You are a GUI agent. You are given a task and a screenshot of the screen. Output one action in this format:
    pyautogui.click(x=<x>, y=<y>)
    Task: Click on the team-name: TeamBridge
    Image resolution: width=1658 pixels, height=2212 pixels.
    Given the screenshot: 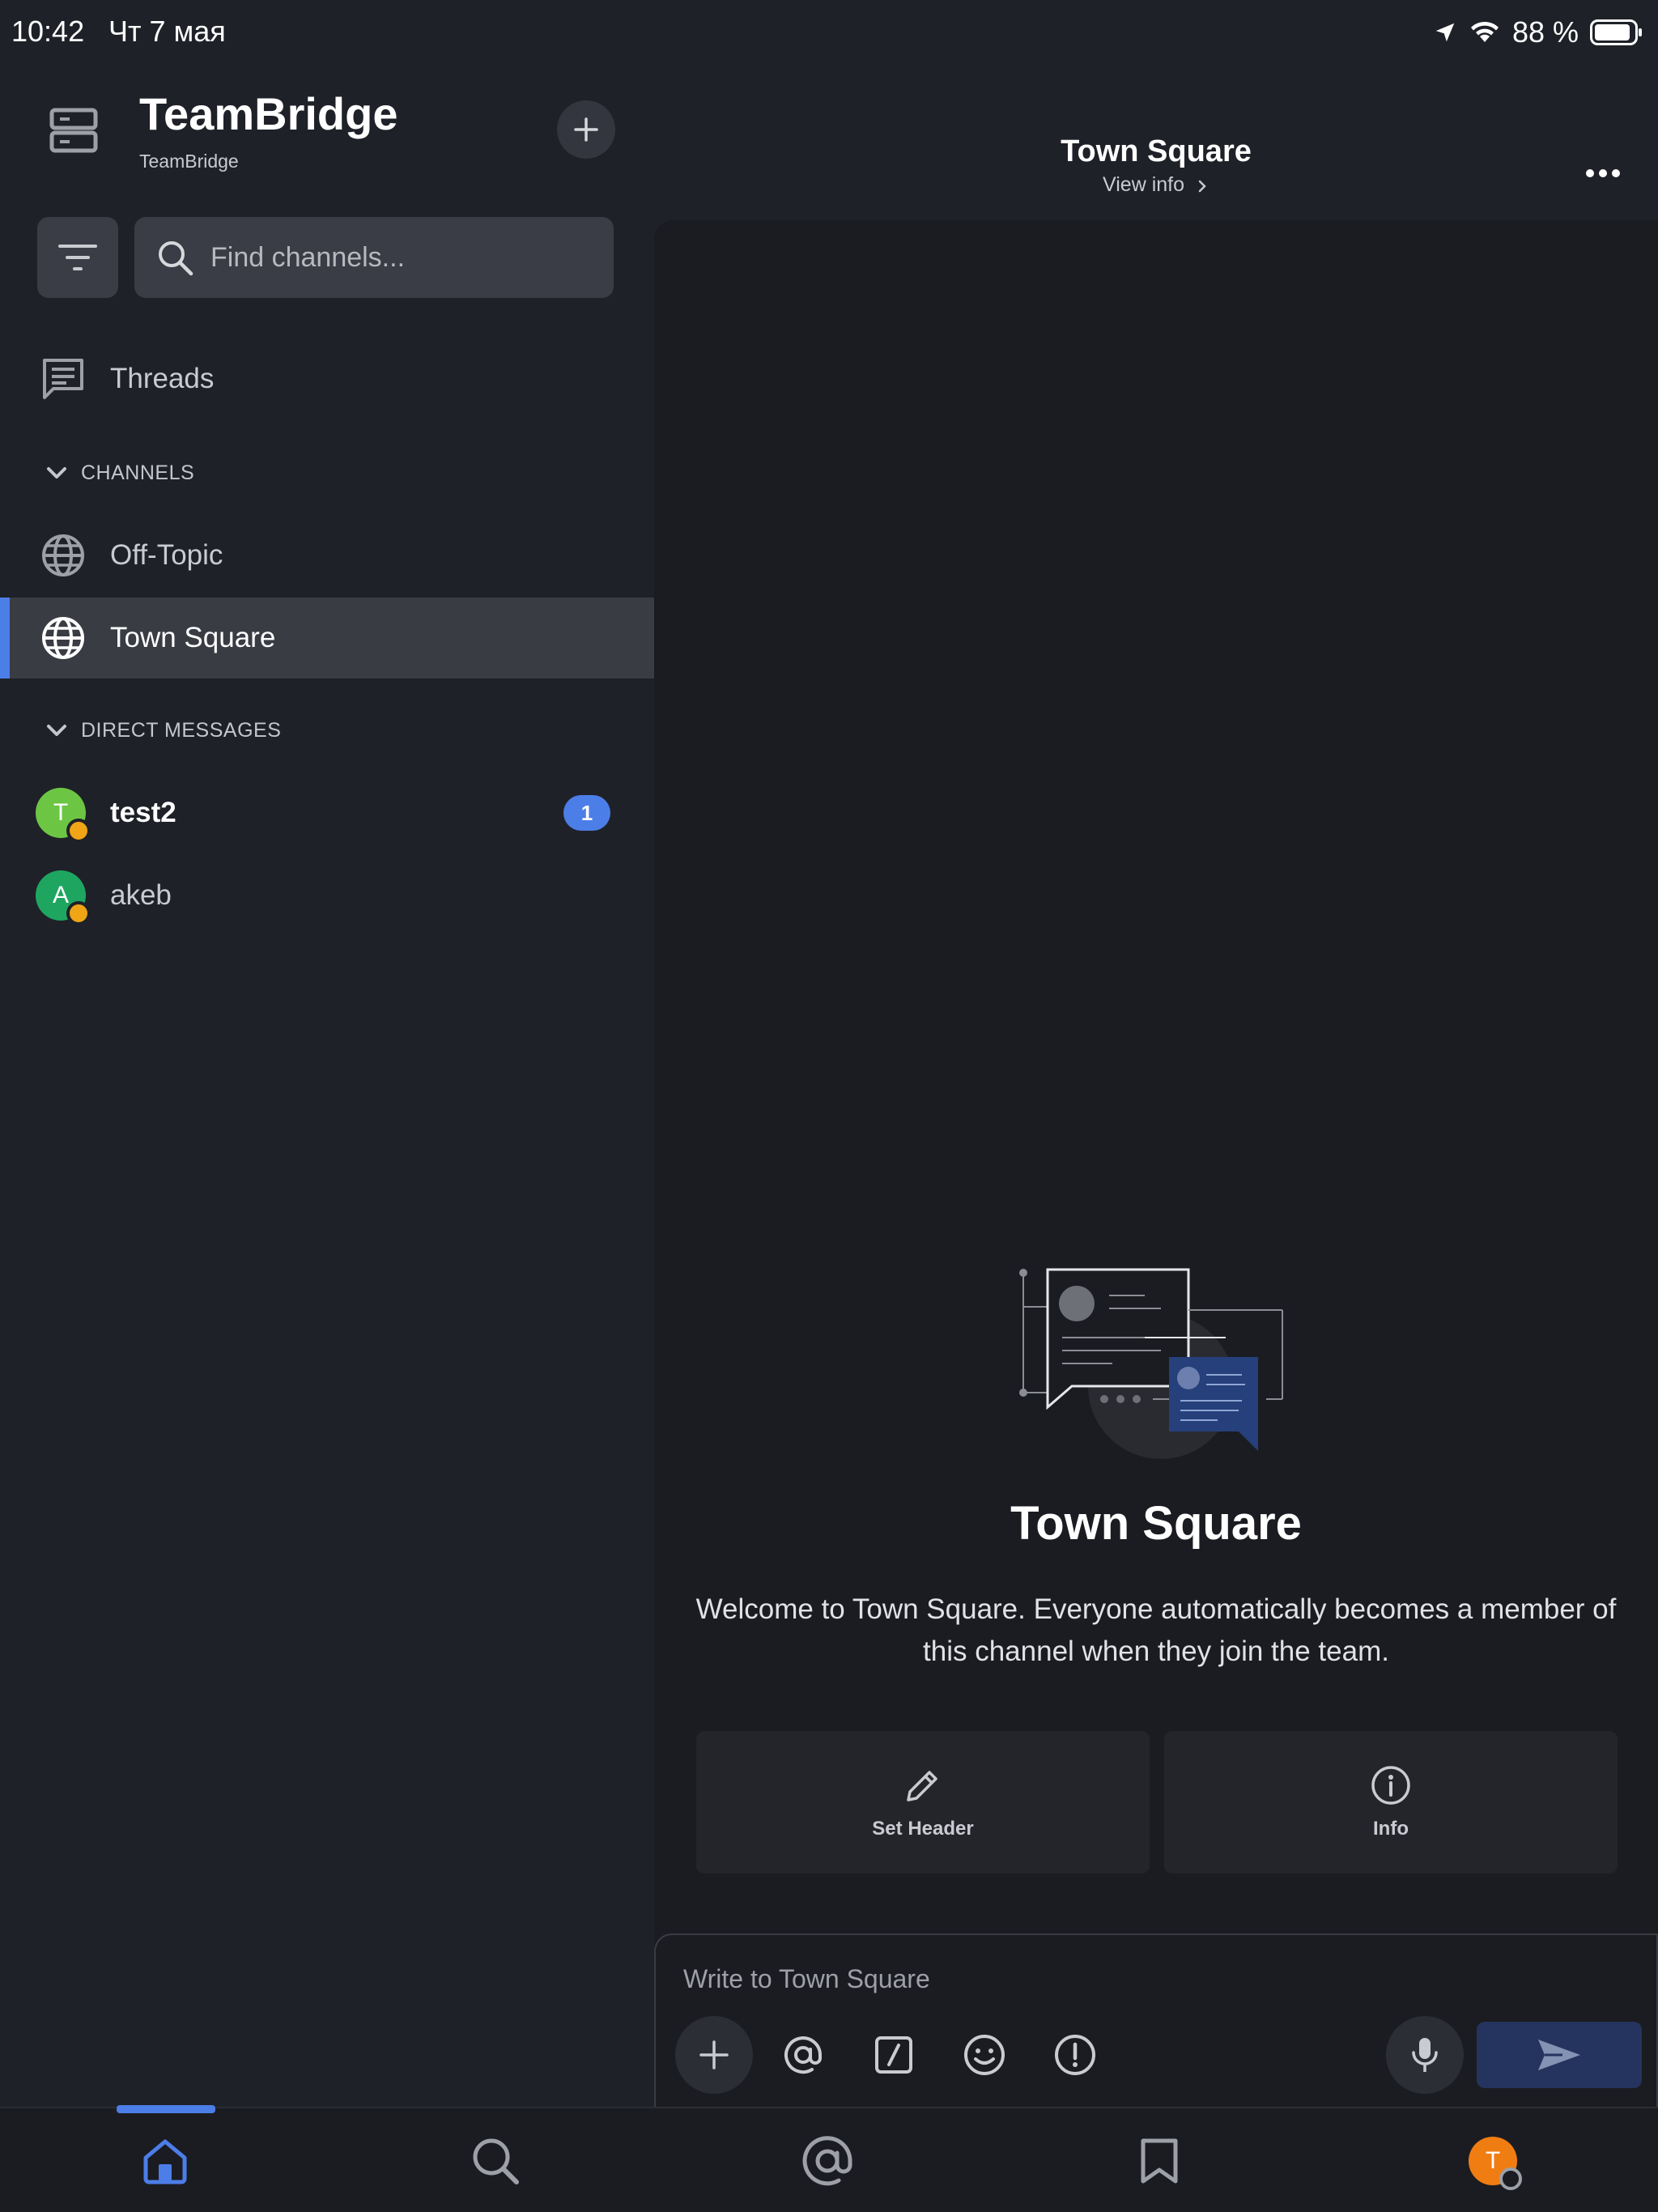 What is the action you would take?
    pyautogui.click(x=268, y=114)
    